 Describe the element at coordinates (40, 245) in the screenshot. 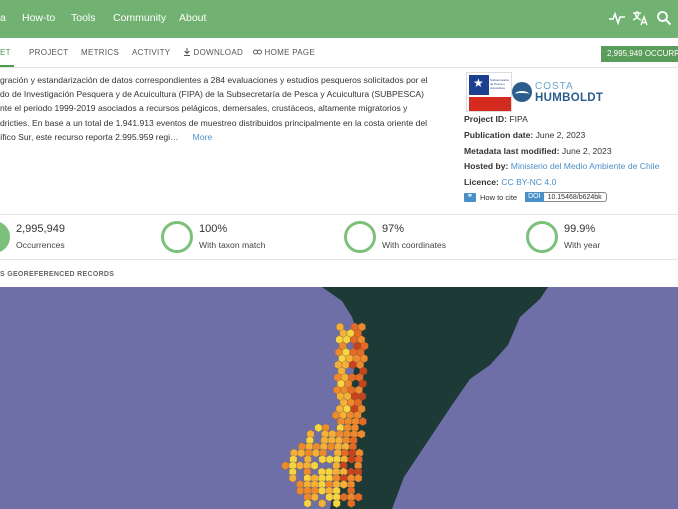

I see `occurrences-label: Occurrences` at that location.